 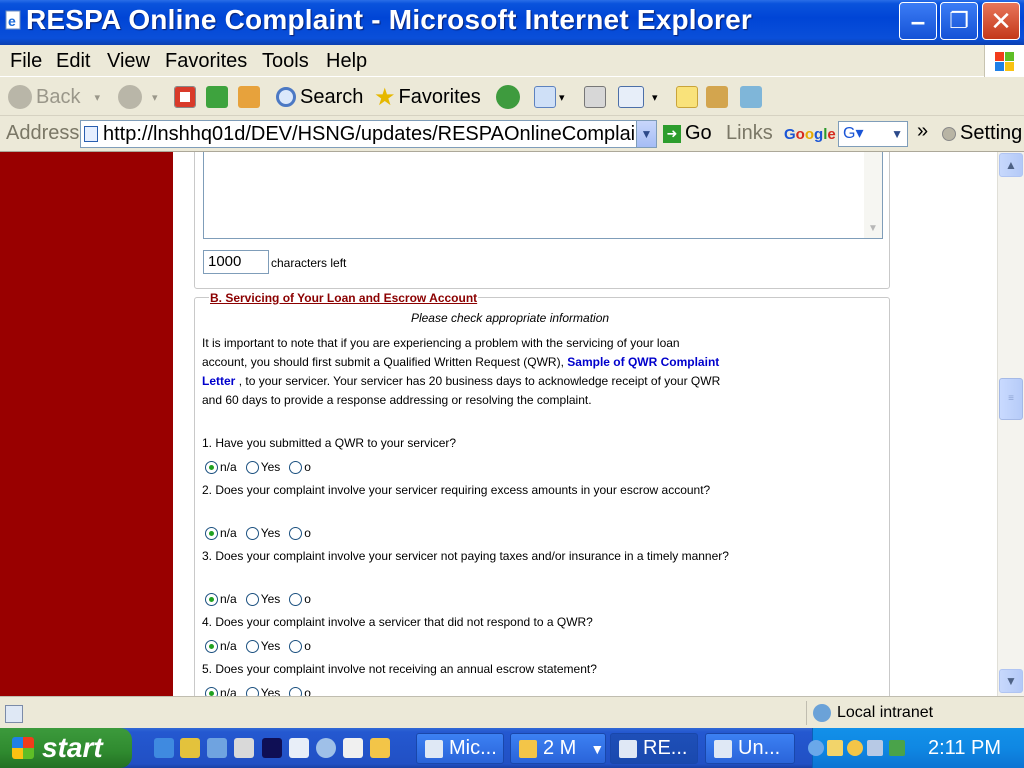 I want to click on favorites-label: Favorites, so click(x=439, y=96).